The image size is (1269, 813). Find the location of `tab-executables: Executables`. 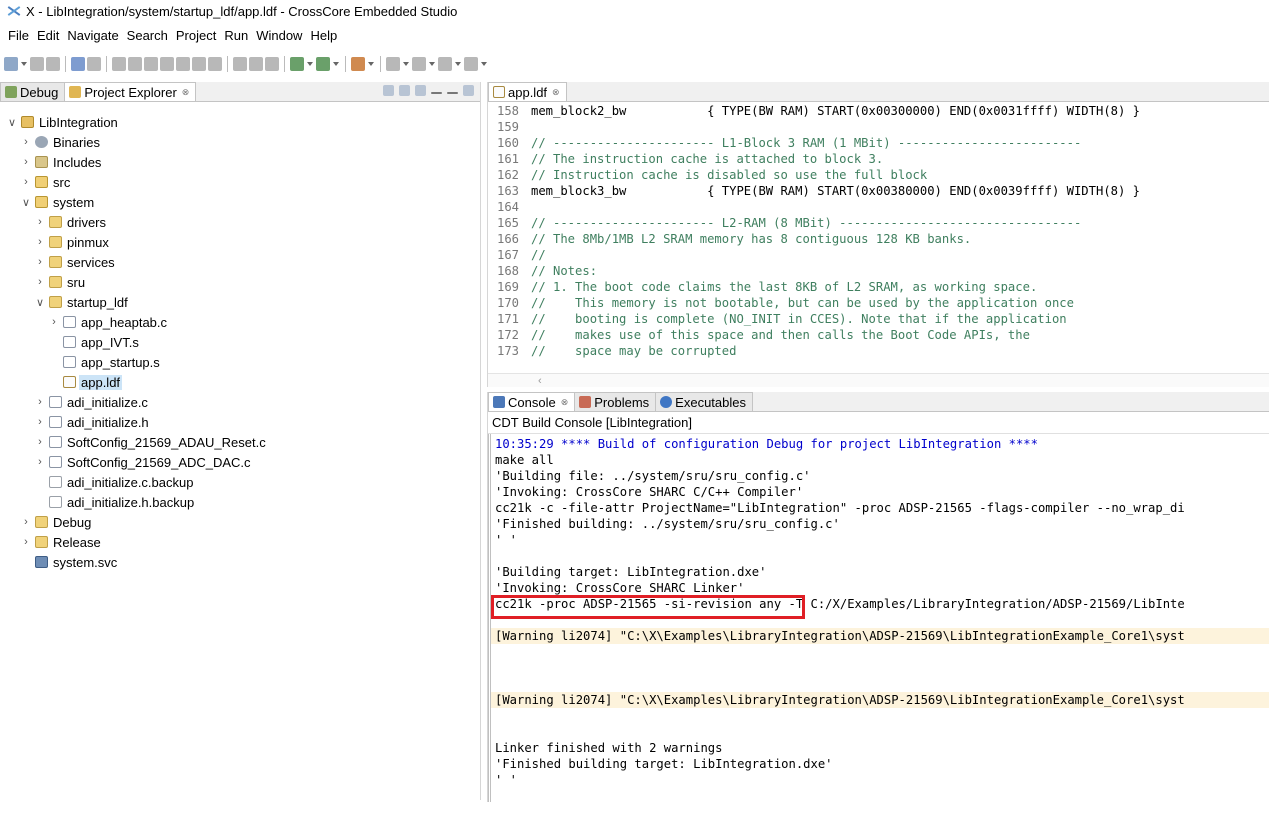

tab-executables: Executables is located at coordinates (704, 401).